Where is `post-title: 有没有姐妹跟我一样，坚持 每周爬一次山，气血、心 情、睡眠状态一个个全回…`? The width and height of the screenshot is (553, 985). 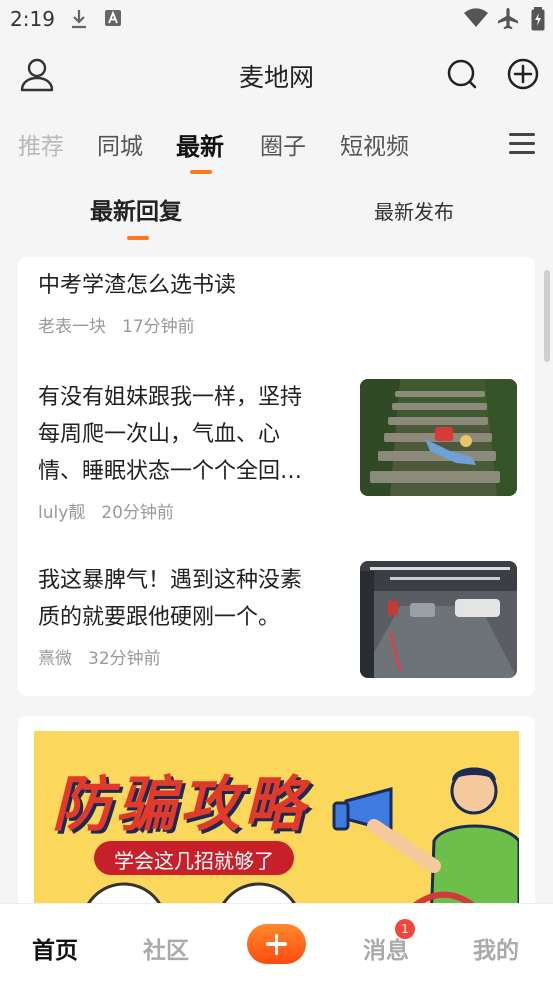 post-title: 有没有姐妹跟我一样，坚持 每周爬一次山，气血、心 情、睡眠状态一个个全回… is located at coordinates (170, 434).